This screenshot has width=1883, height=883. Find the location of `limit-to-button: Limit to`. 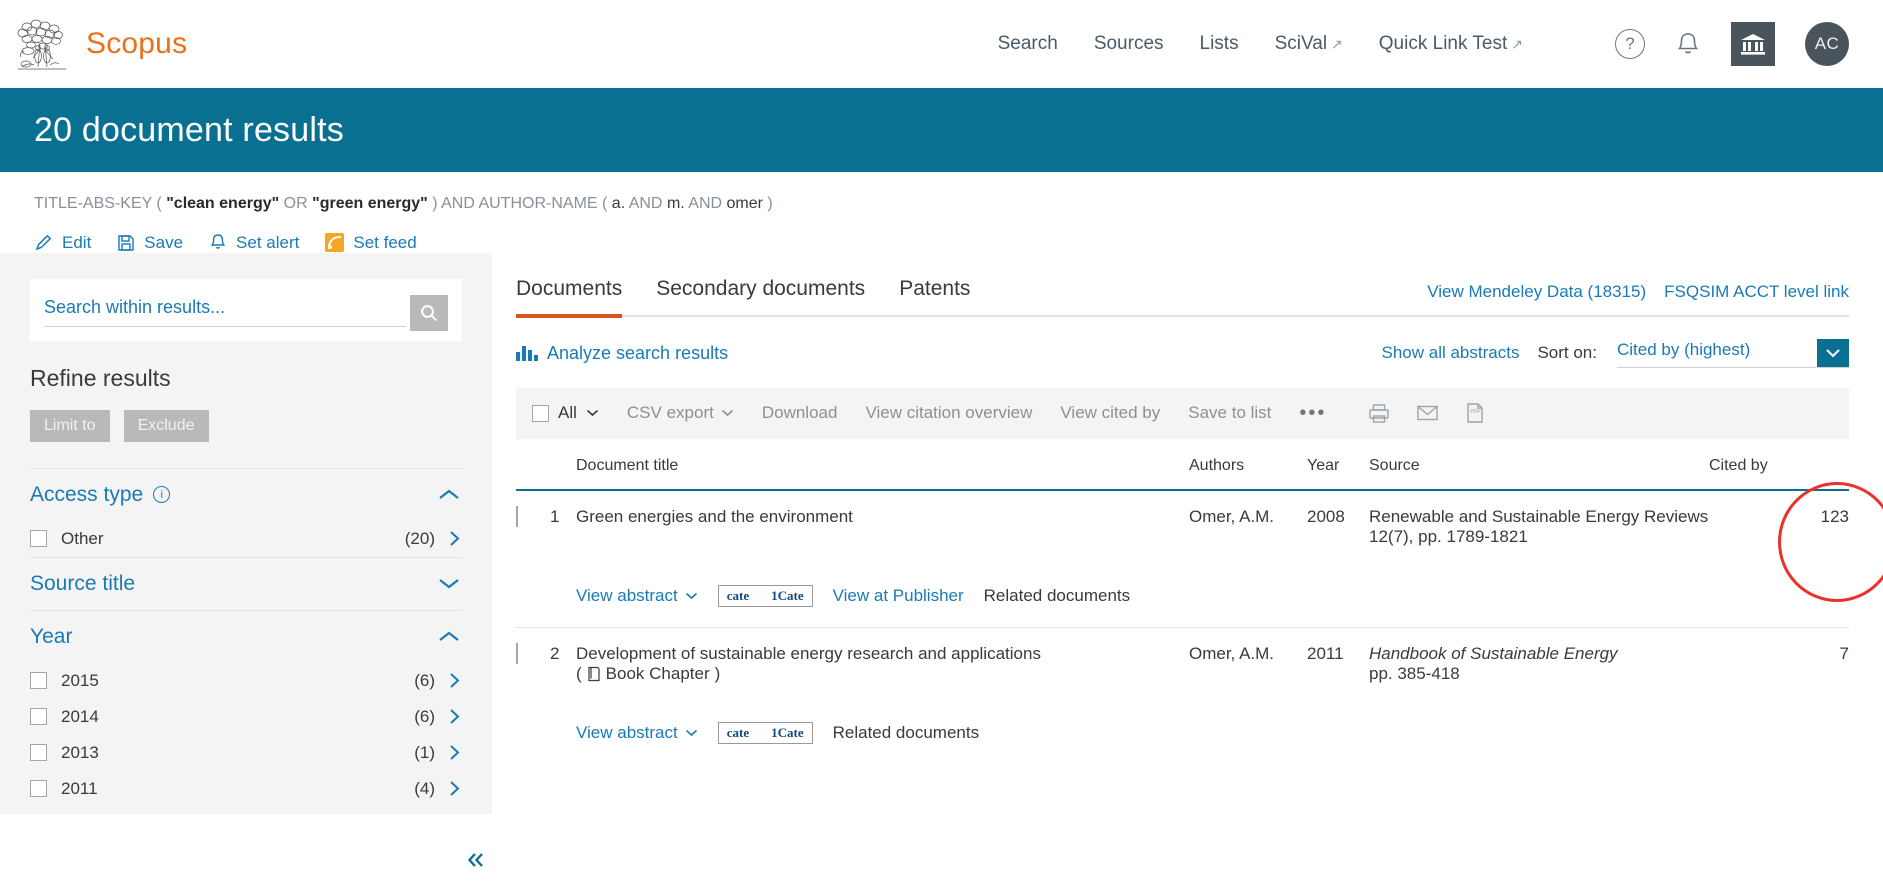

limit-to-button: Limit to is located at coordinates (70, 425).